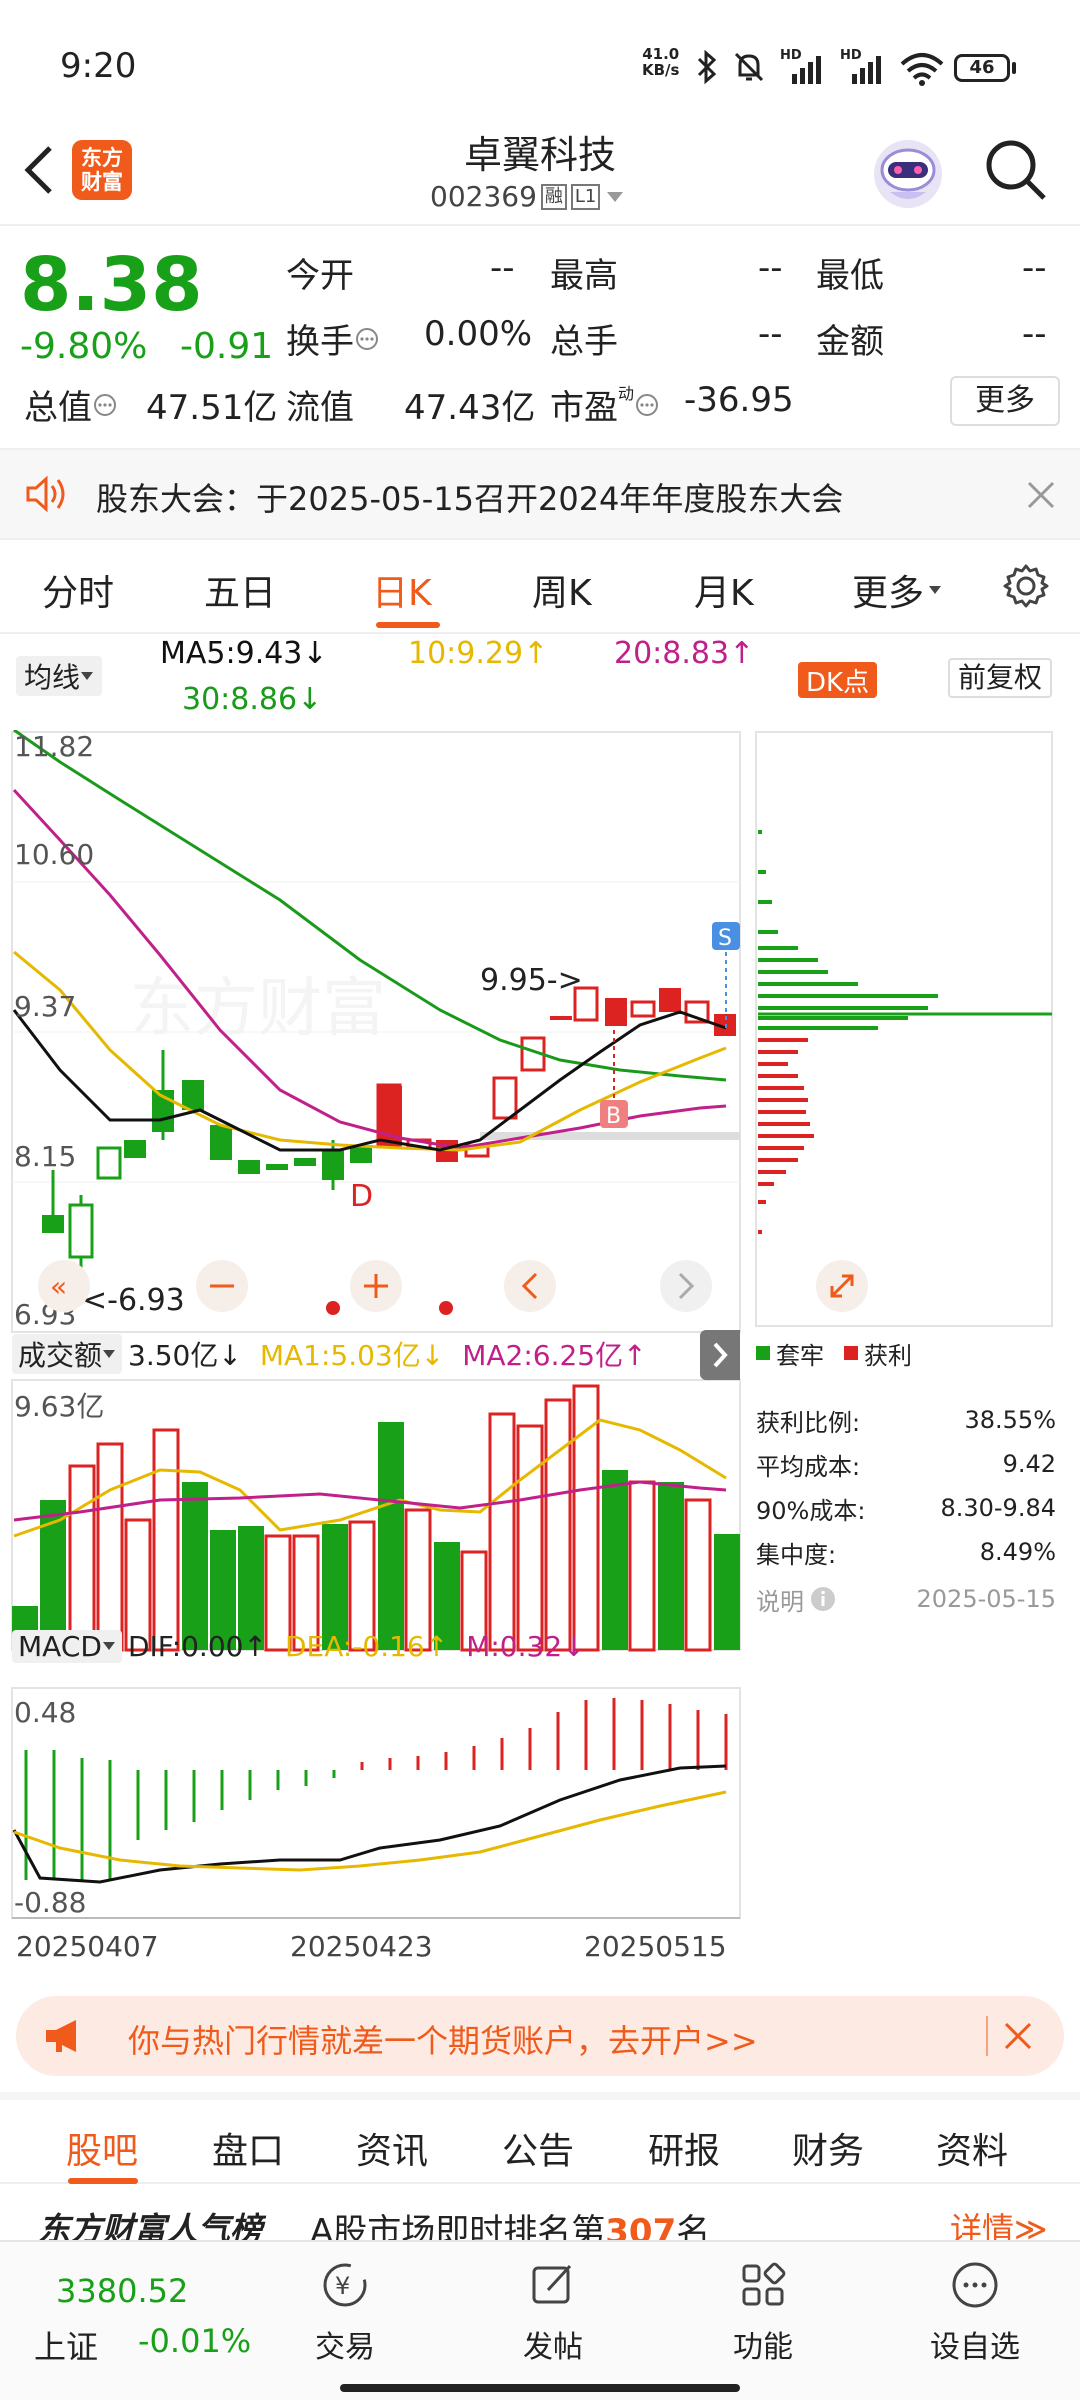 This screenshot has height=2400, width=1080. What do you see at coordinates (45, 1712) in the screenshot?
I see `macd-top-label: 0.48` at bounding box center [45, 1712].